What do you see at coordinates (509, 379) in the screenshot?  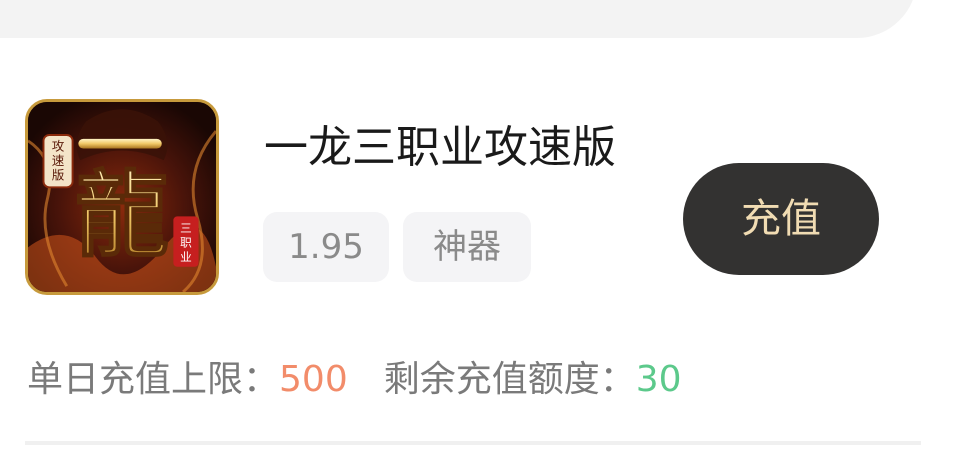 I see `remaining-limit-label: 剩余充值额度：` at bounding box center [509, 379].